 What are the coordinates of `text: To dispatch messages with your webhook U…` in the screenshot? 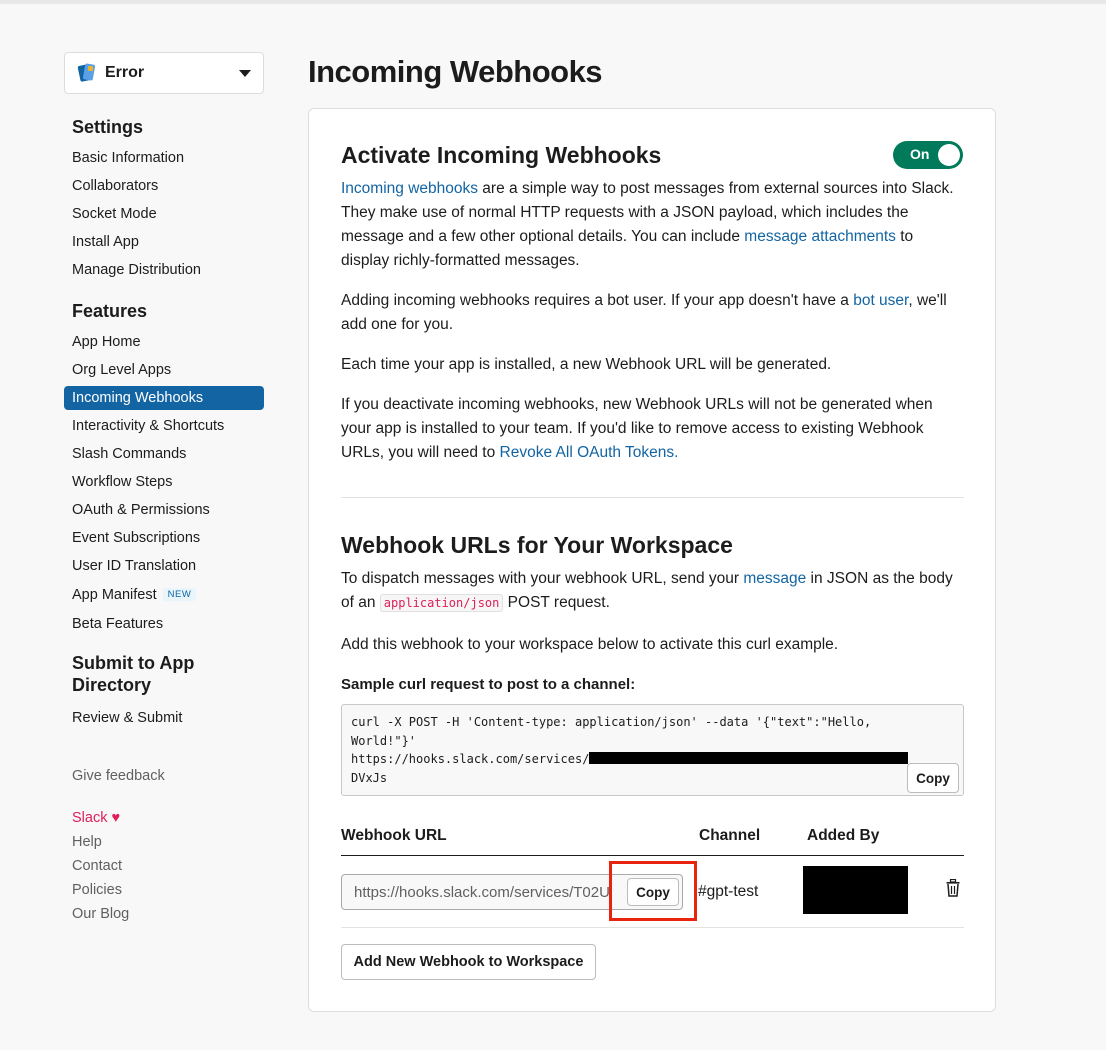 It's located at (542, 578).